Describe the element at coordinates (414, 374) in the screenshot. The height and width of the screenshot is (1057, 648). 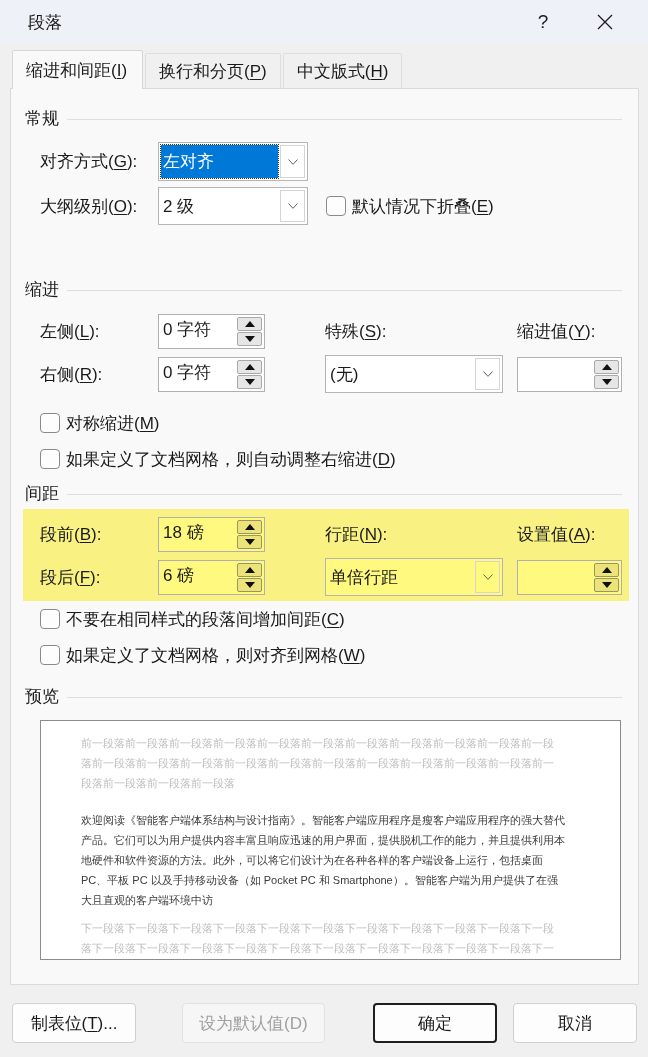
I see `dropdown: (无)` at that location.